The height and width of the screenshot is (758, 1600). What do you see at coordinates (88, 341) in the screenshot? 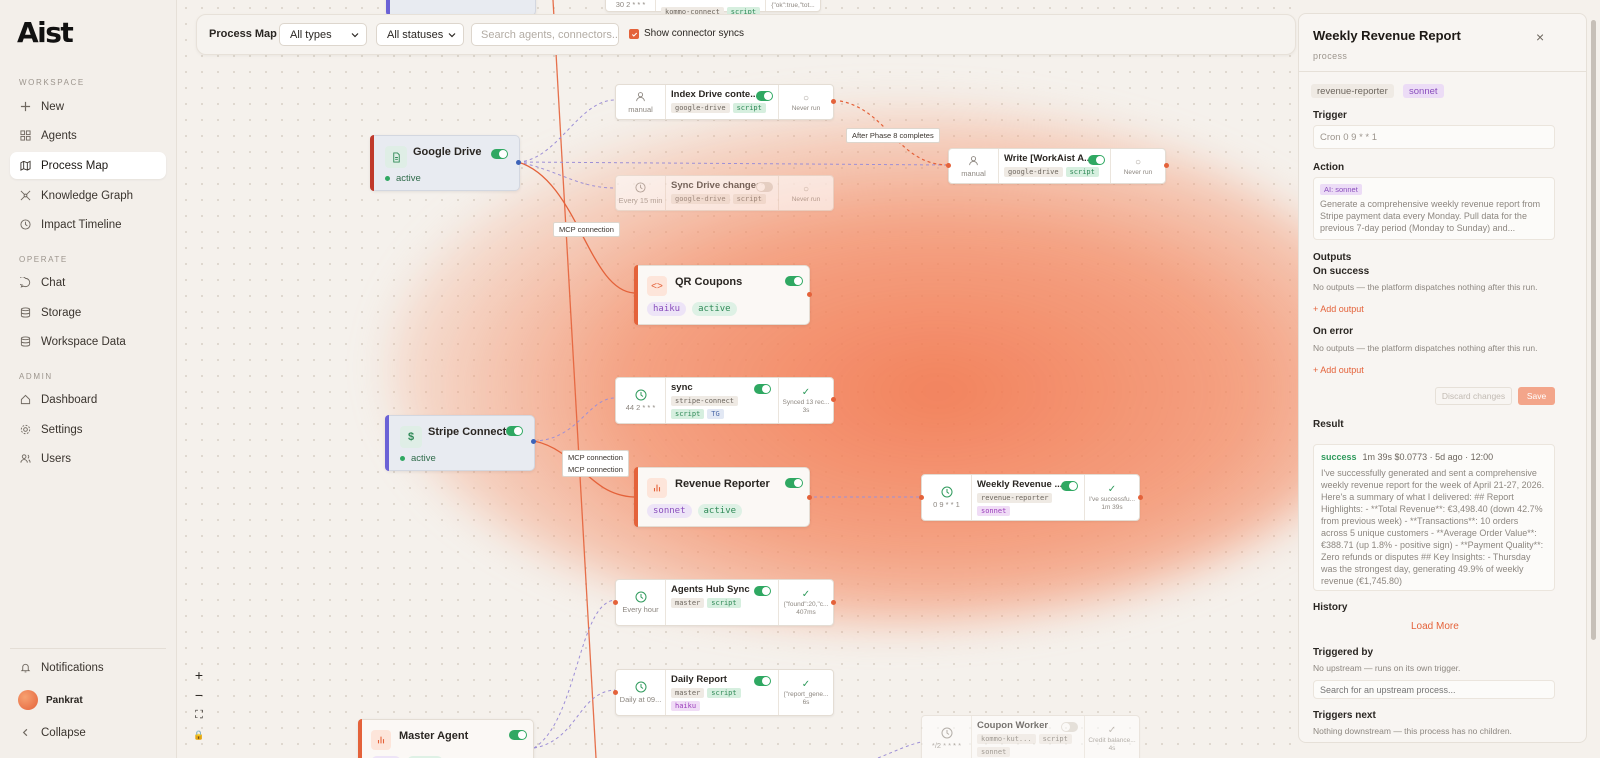
I see `sidebar-item-workspace-data: Workspace Data` at bounding box center [88, 341].